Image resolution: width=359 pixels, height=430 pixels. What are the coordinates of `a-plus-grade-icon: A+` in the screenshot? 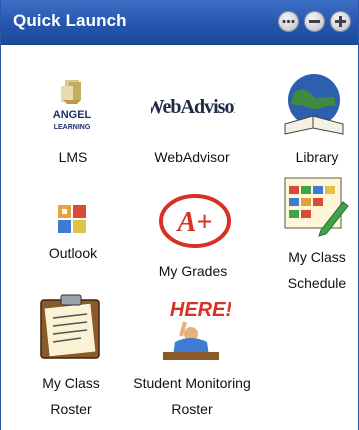 It's located at (195, 221).